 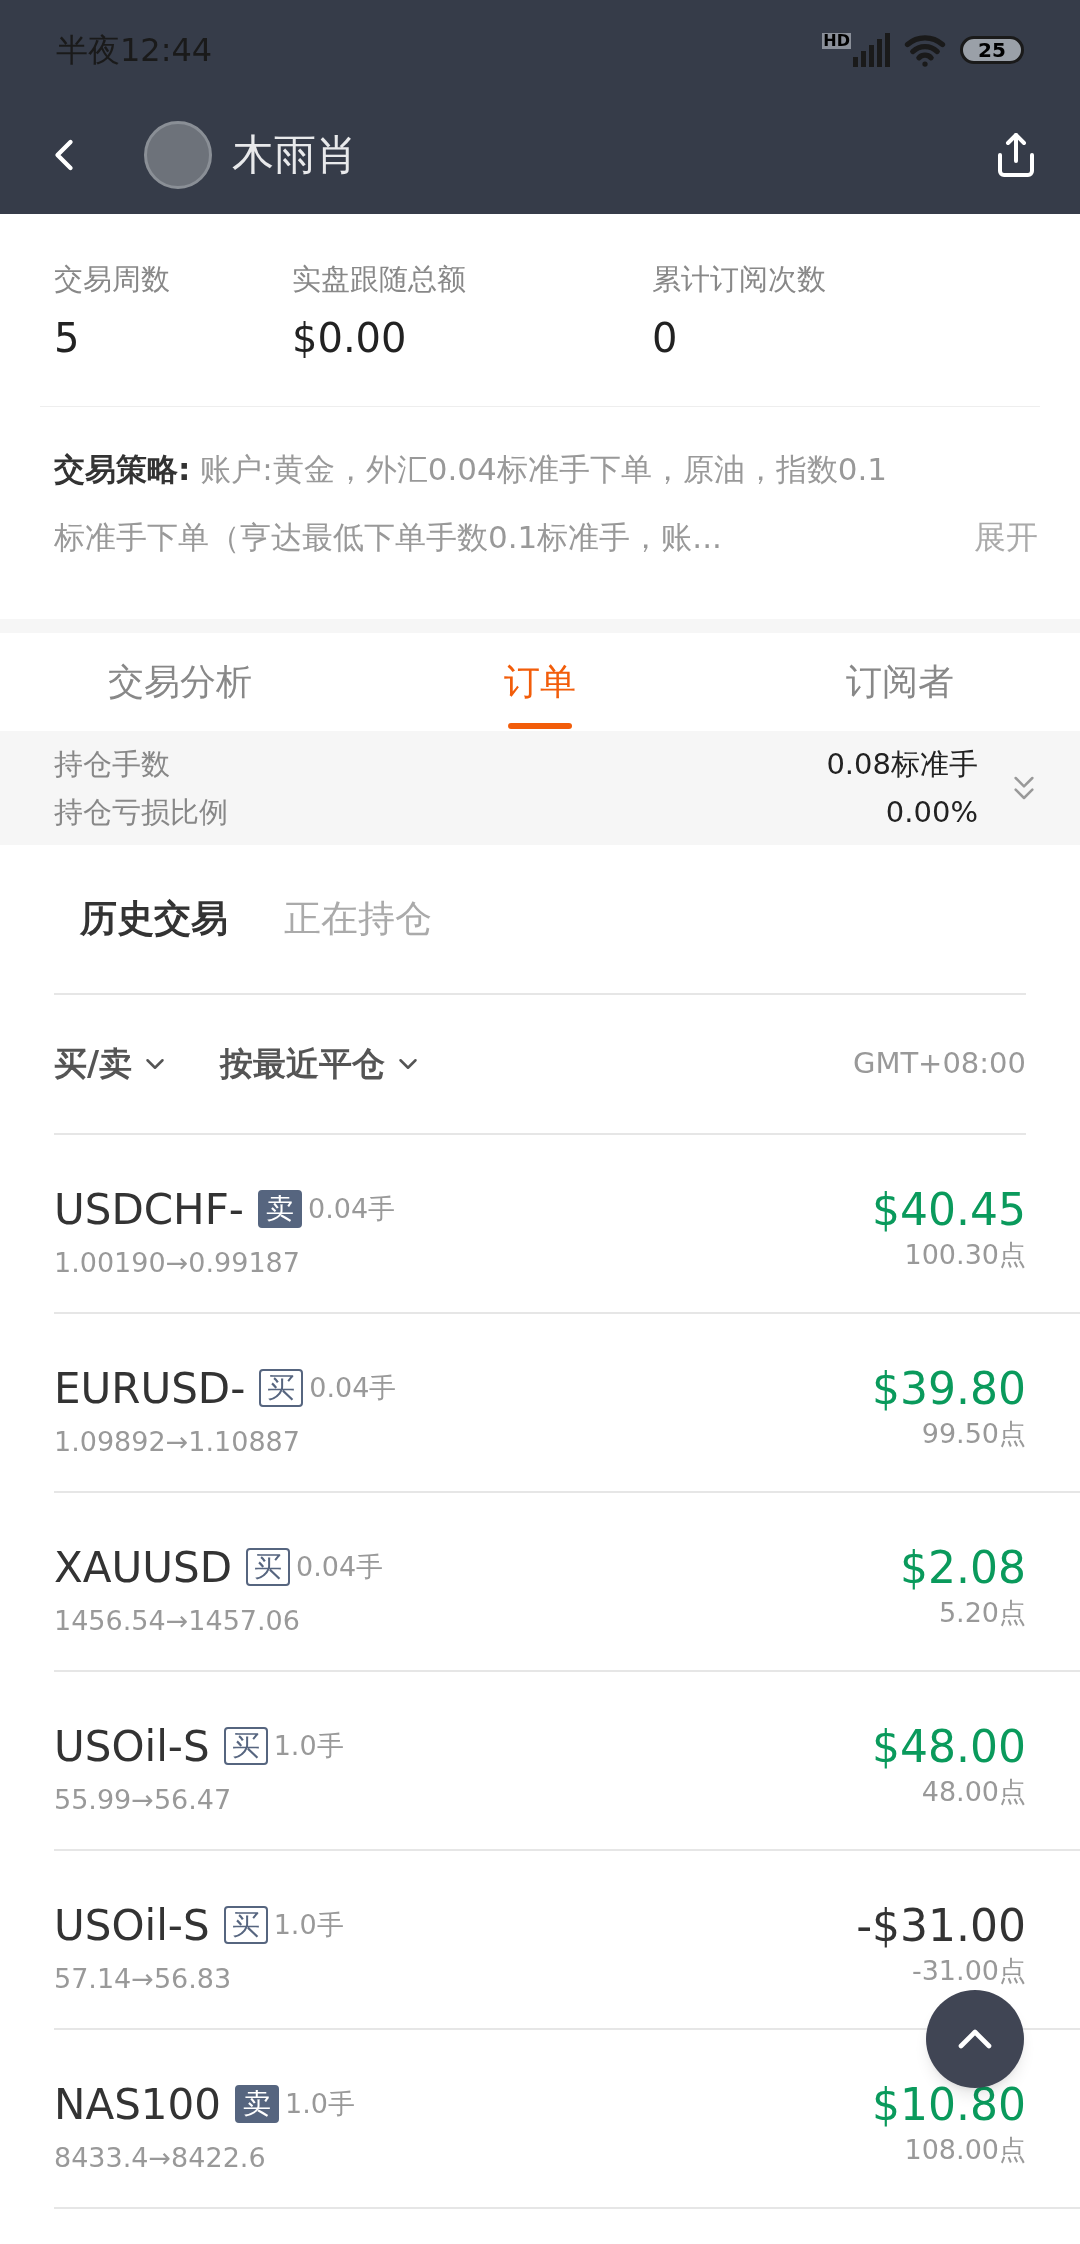 I want to click on points: 108.00点, so click(x=965, y=2150).